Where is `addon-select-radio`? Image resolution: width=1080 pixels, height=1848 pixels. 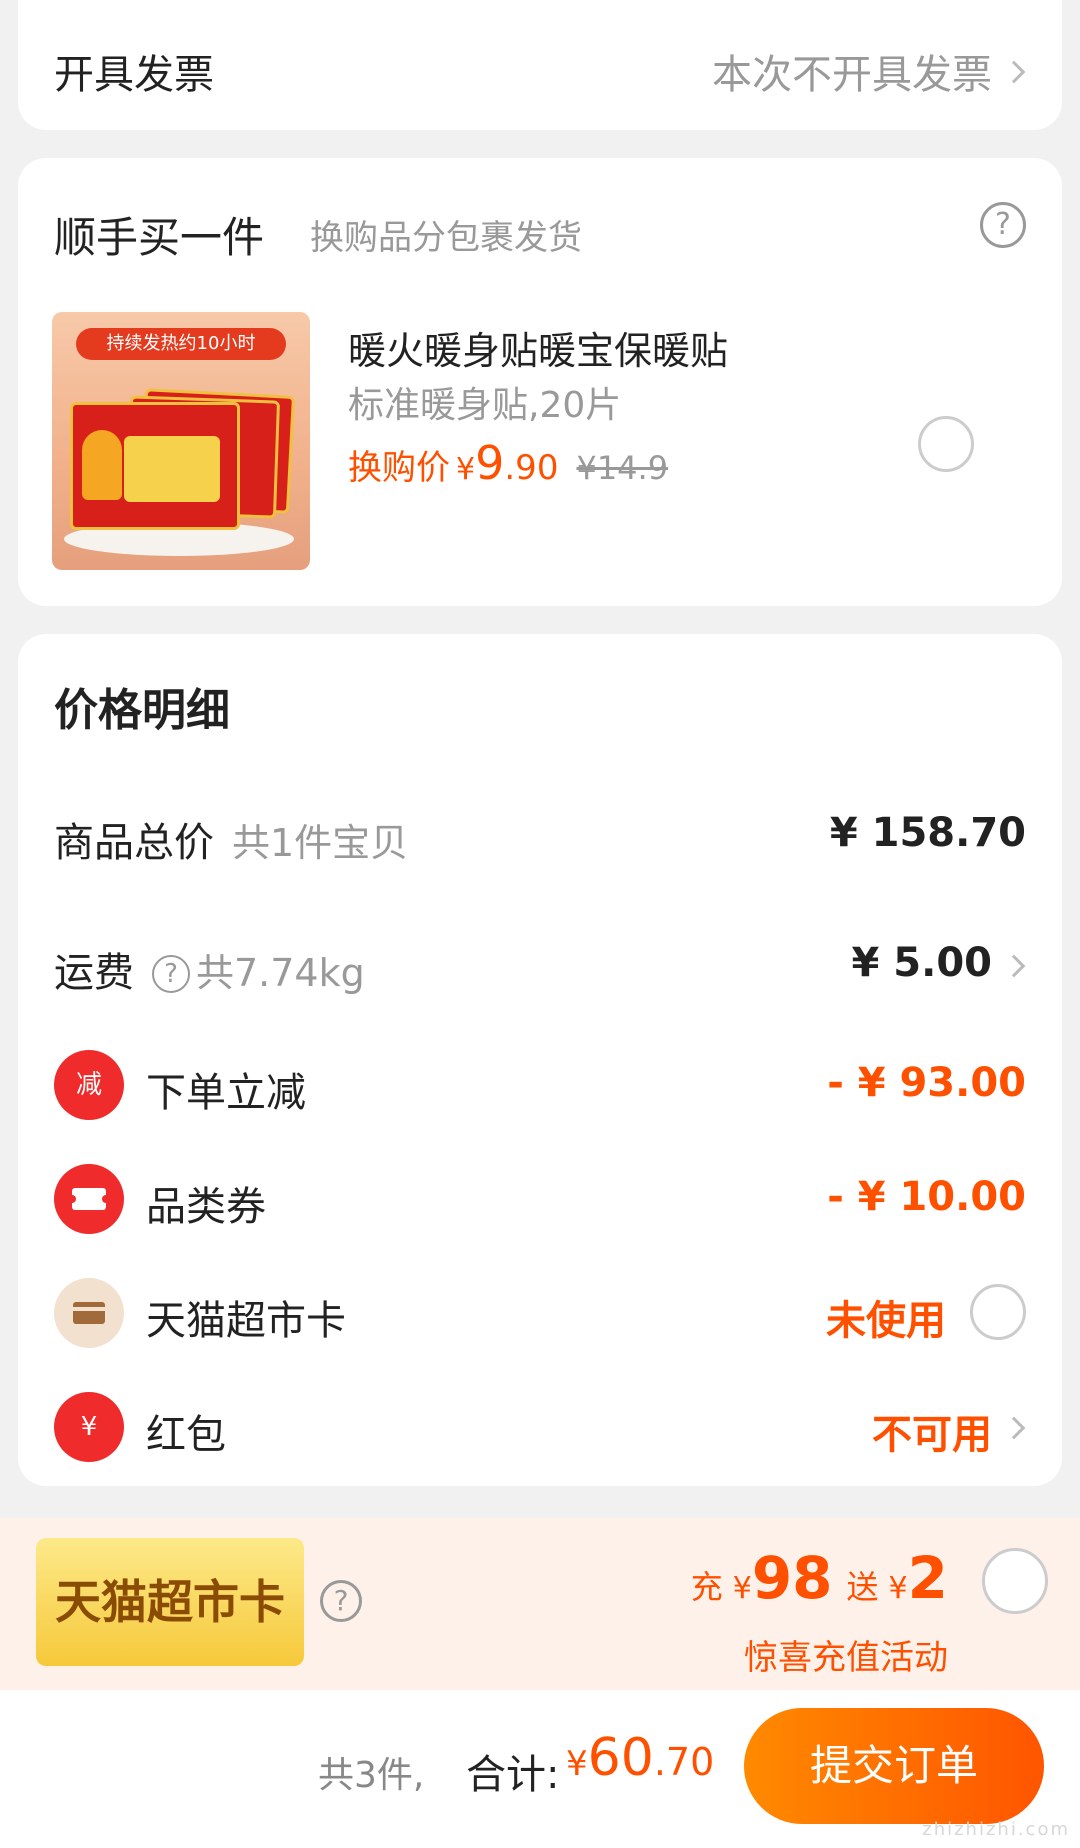
addon-select-radio is located at coordinates (946, 444).